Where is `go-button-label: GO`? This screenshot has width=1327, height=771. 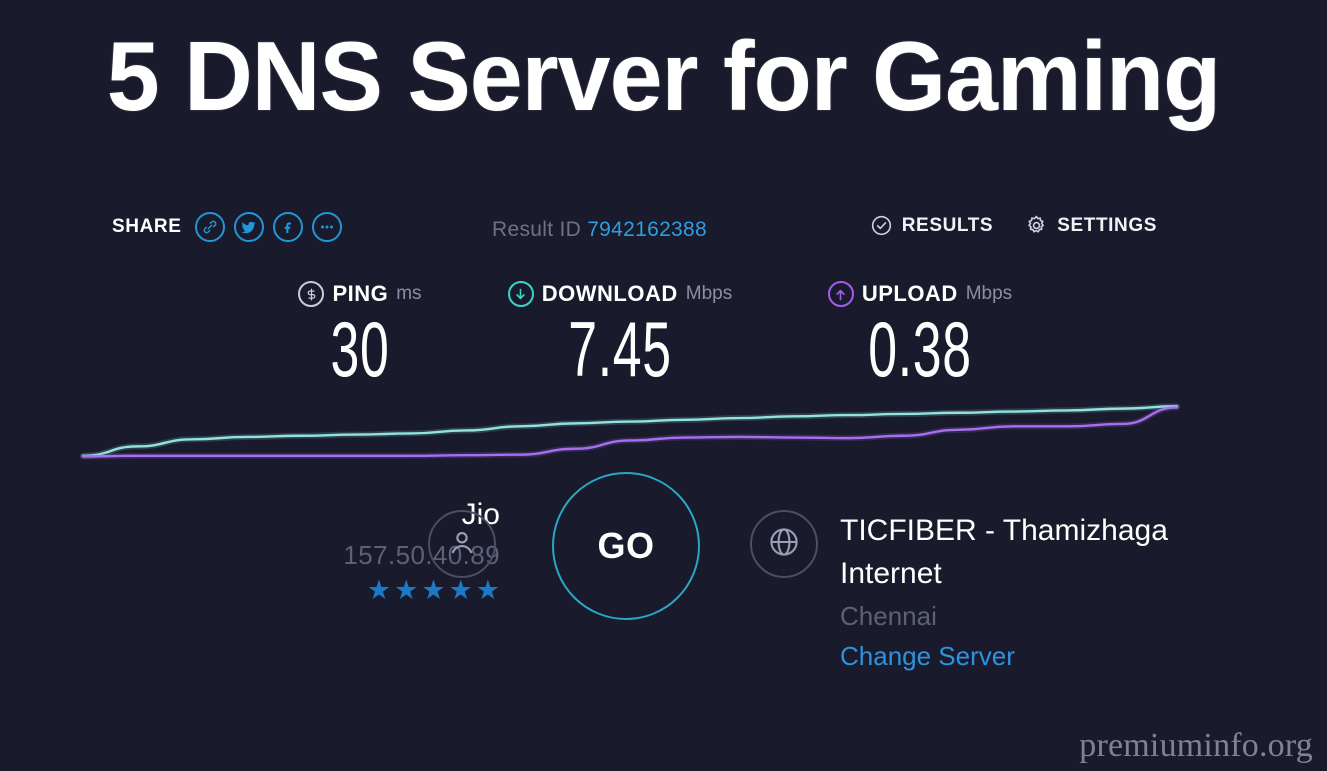
go-button-label: GO is located at coordinates (626, 545).